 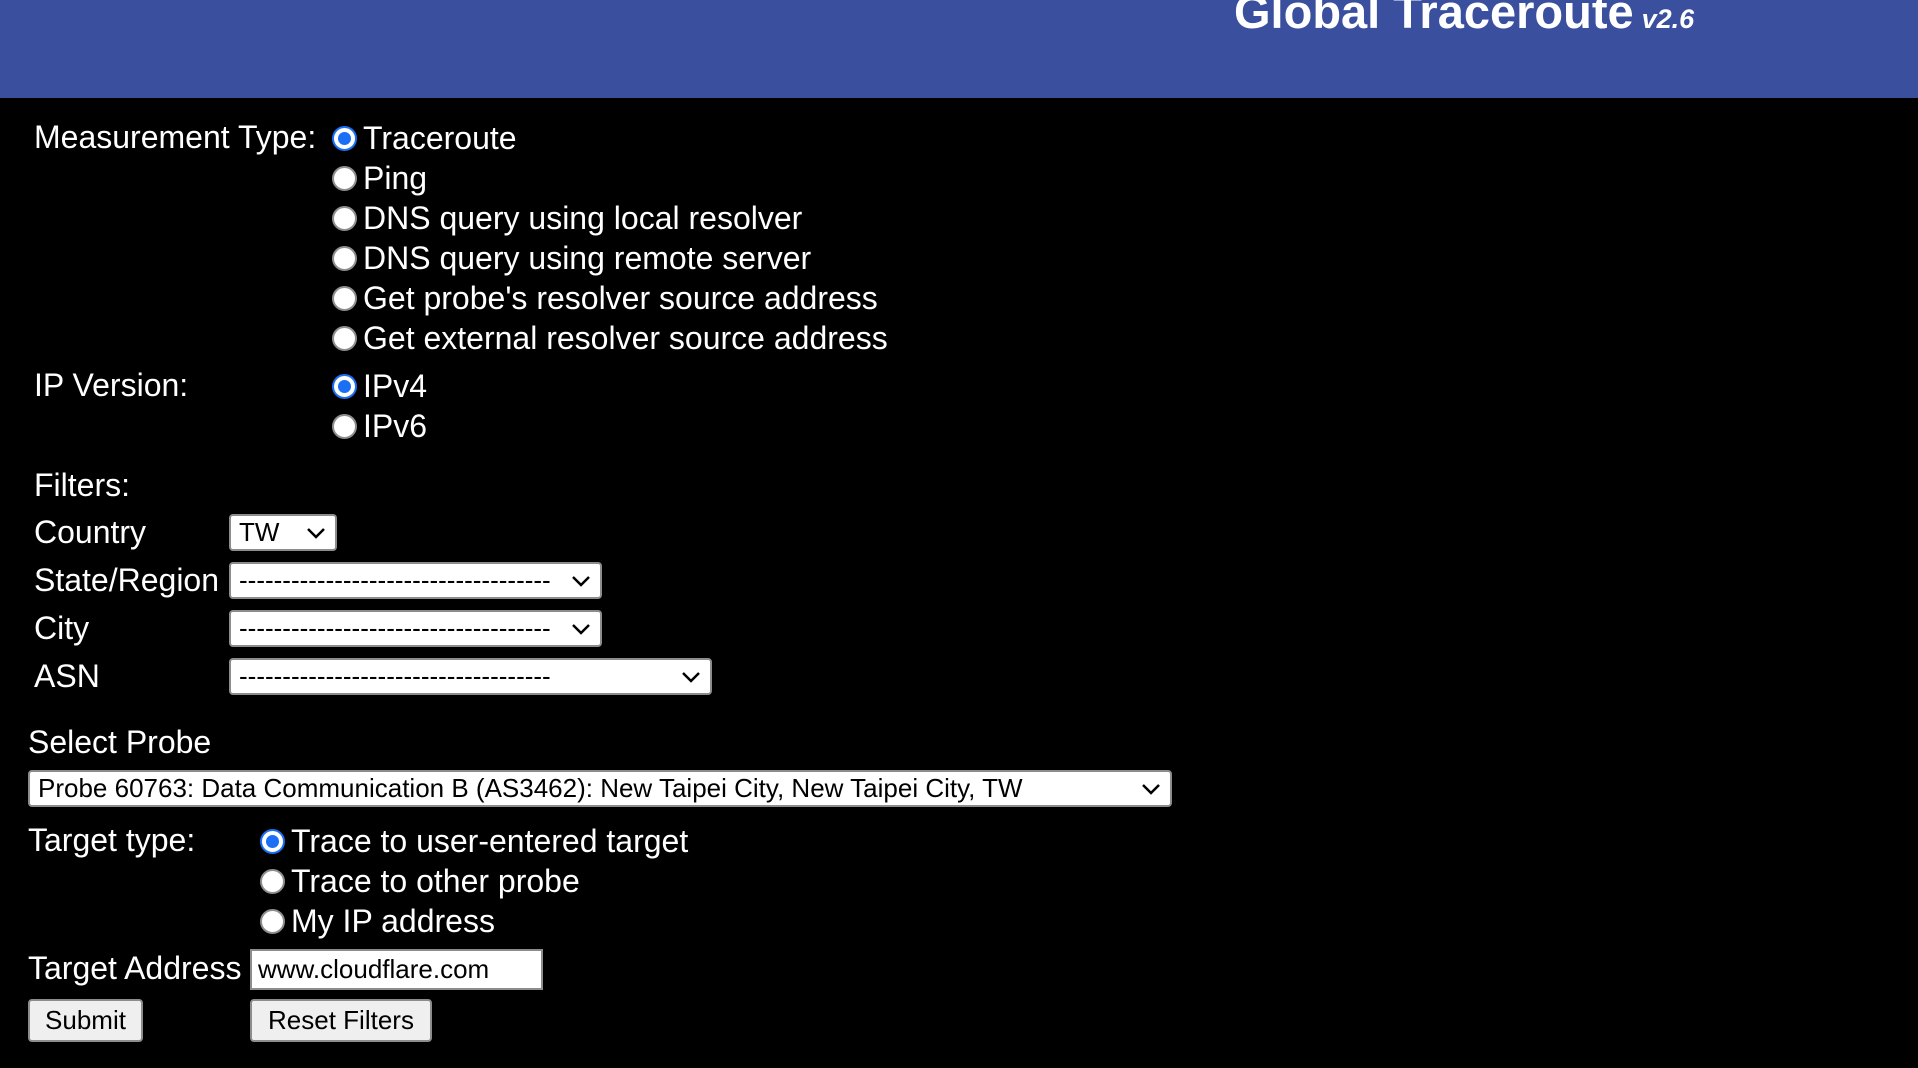 I want to click on radio-traceroute: Traceroute, so click(x=424, y=138).